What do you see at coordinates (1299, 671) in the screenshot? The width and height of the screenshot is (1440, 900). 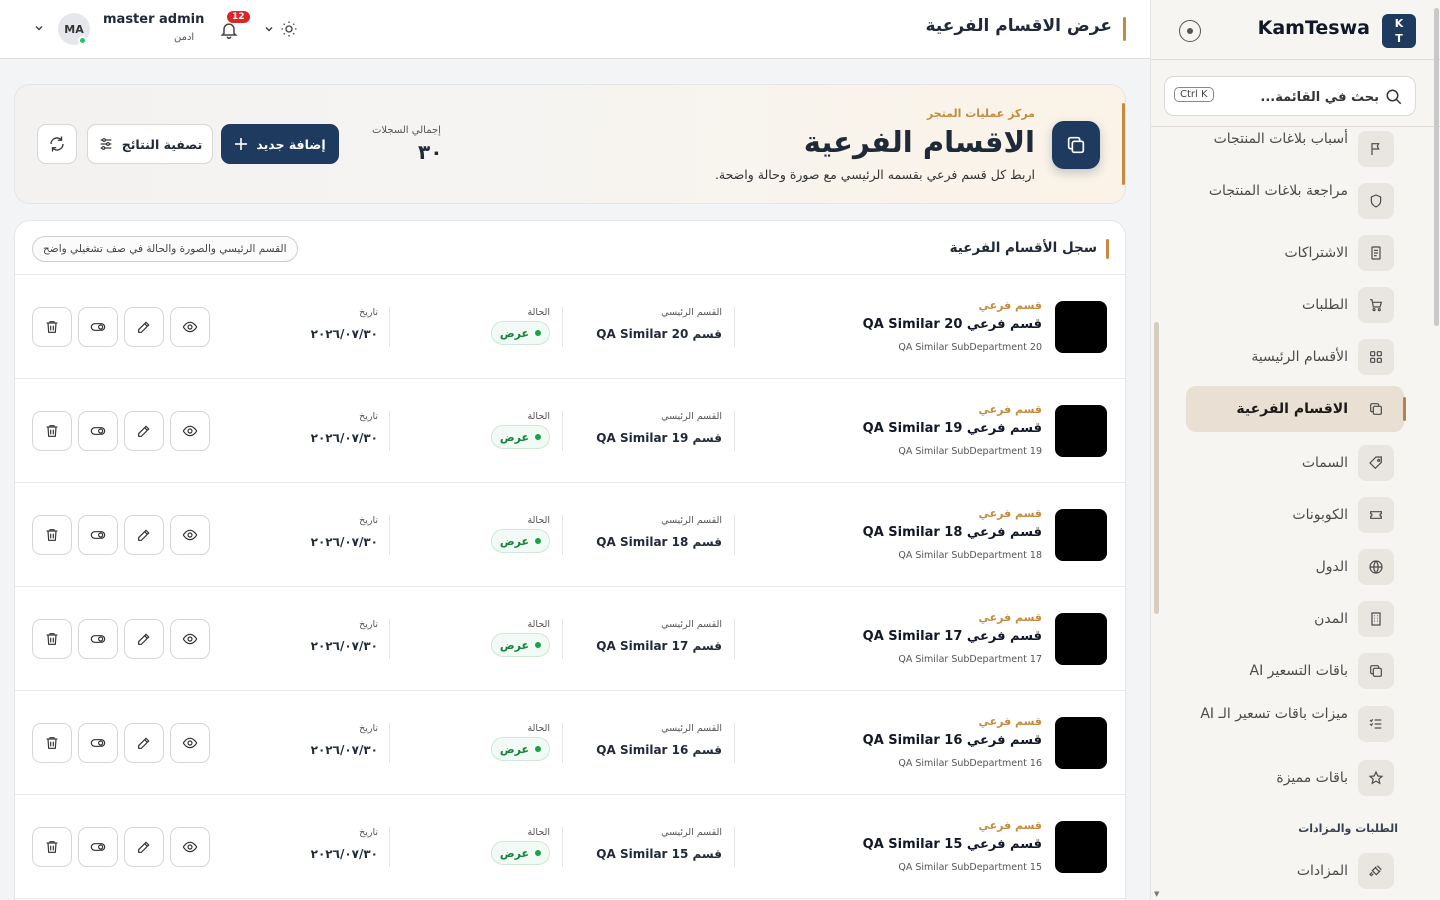 I see `sidebar-item-label: باقات التسعير AI` at bounding box center [1299, 671].